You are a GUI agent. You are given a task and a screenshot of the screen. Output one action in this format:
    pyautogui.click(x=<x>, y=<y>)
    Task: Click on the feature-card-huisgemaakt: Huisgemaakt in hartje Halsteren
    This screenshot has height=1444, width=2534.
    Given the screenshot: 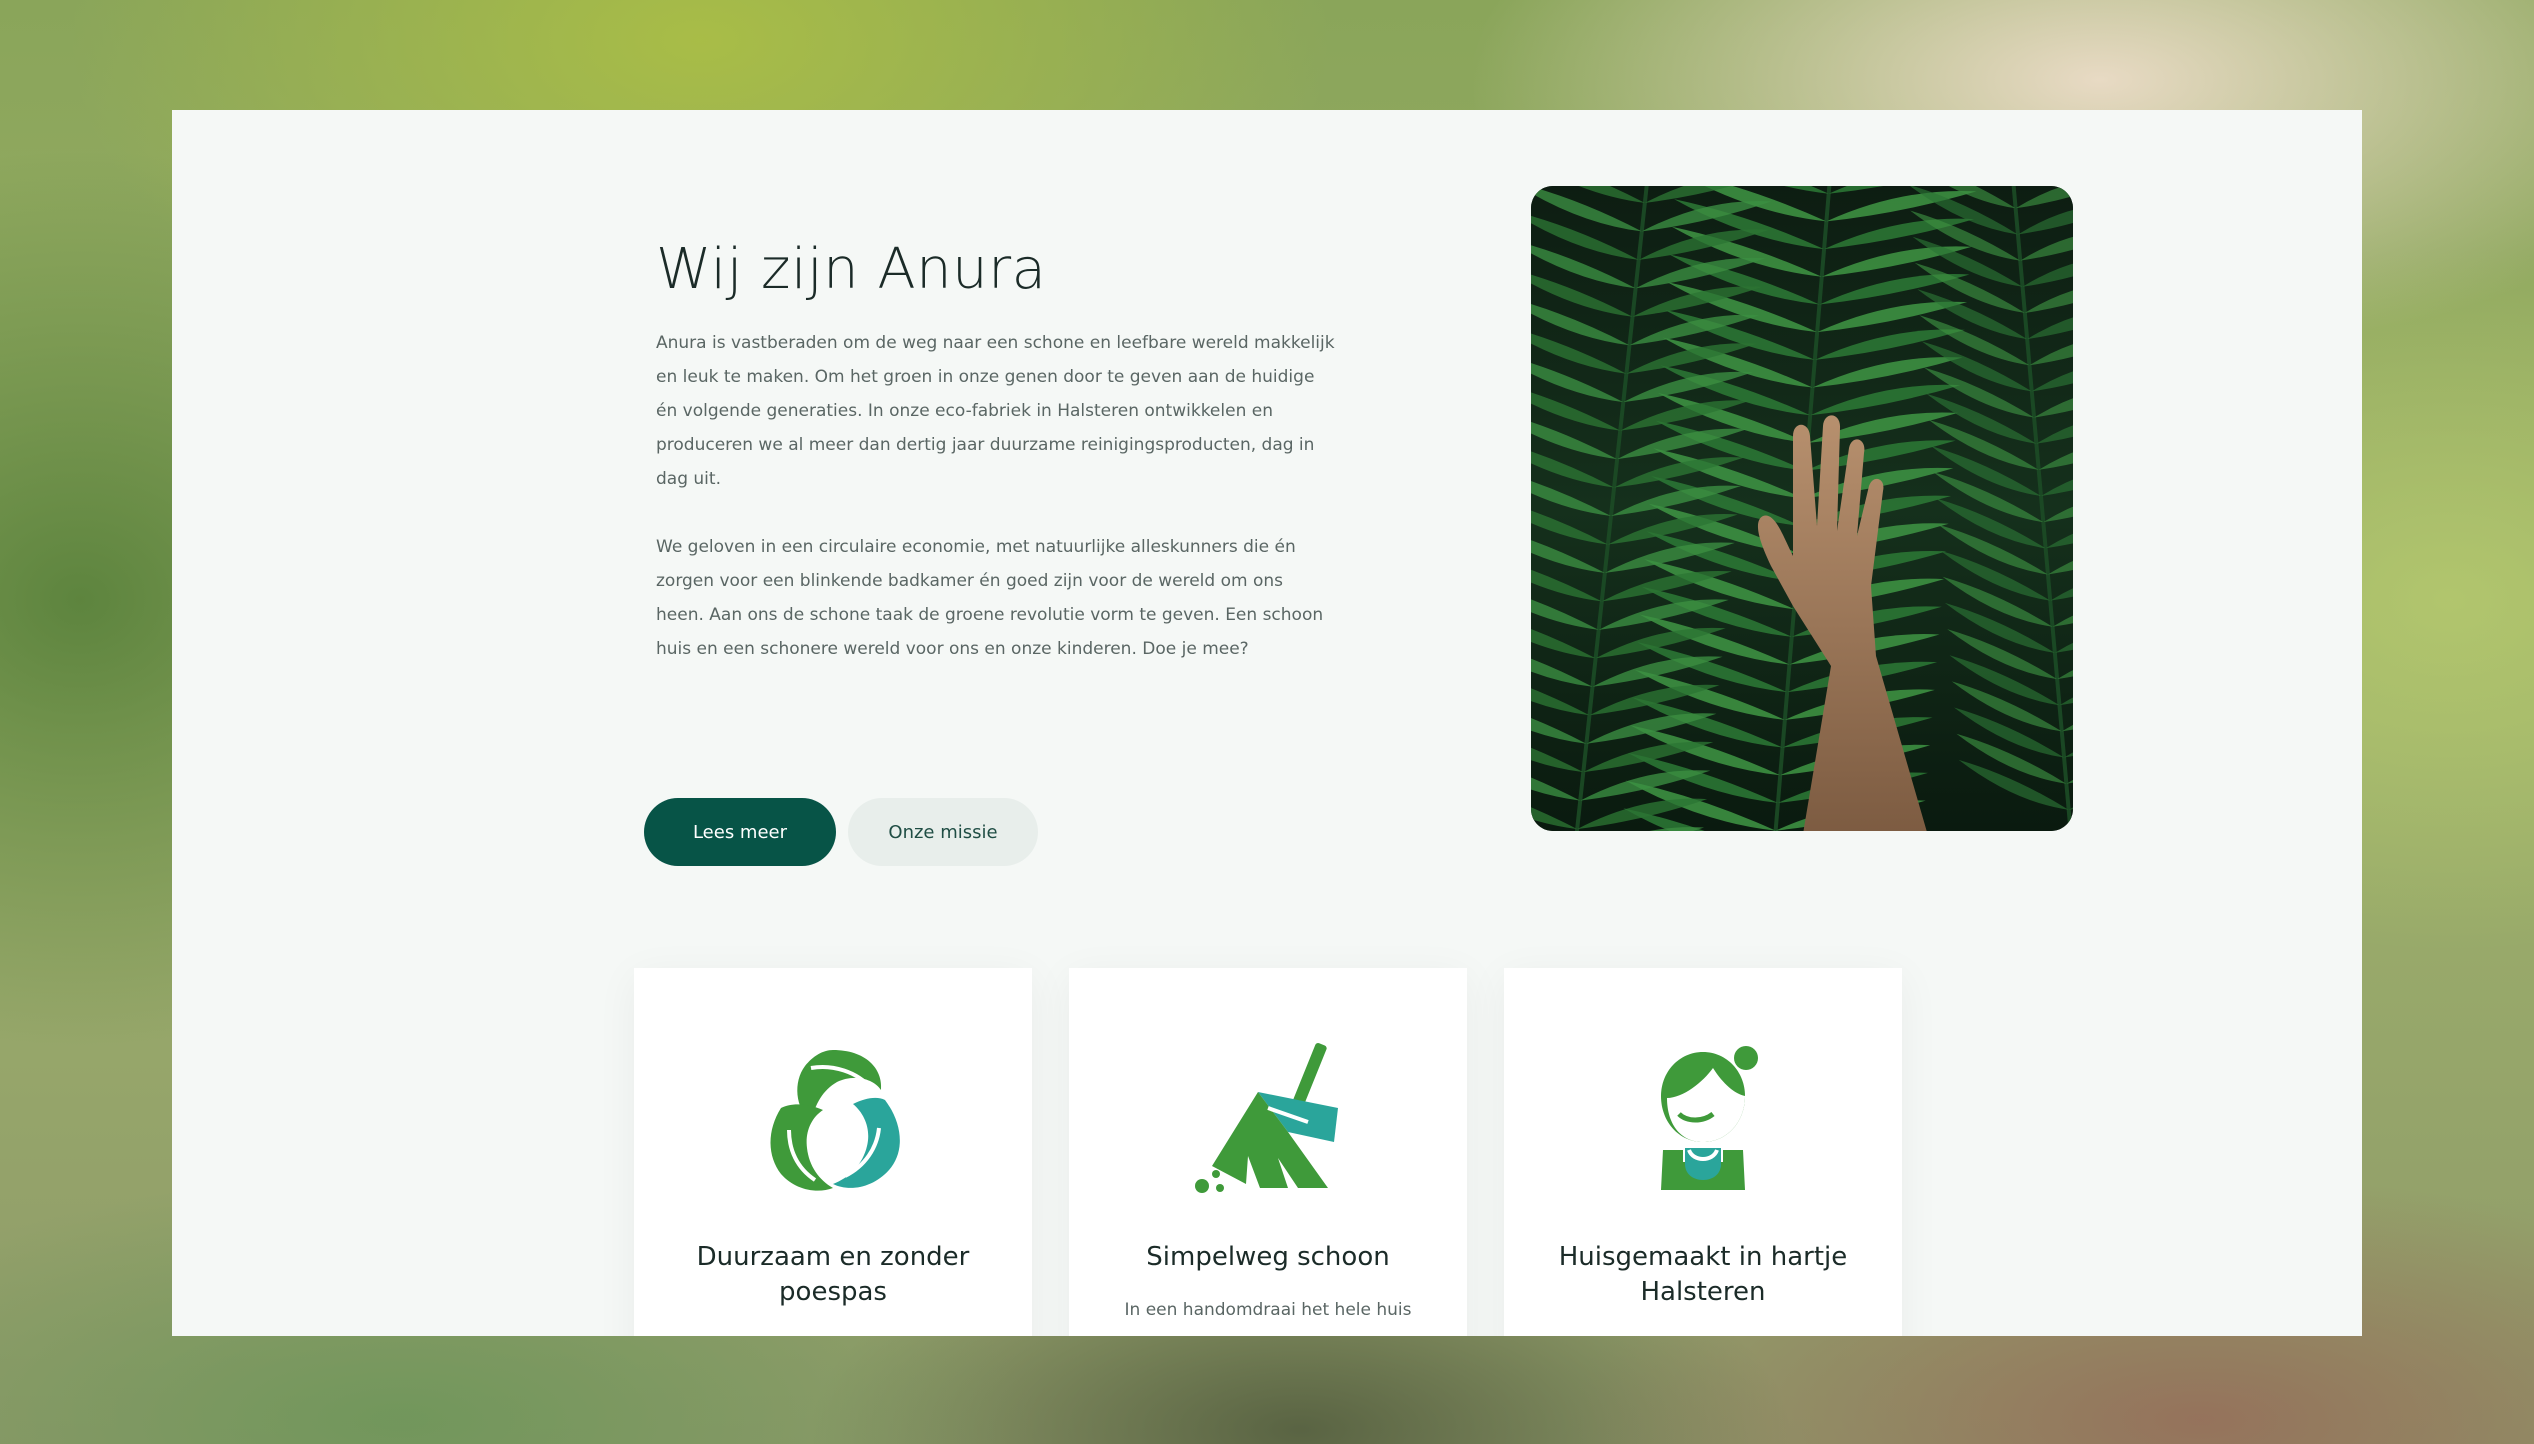 What is the action you would take?
    pyautogui.click(x=1703, y=1152)
    